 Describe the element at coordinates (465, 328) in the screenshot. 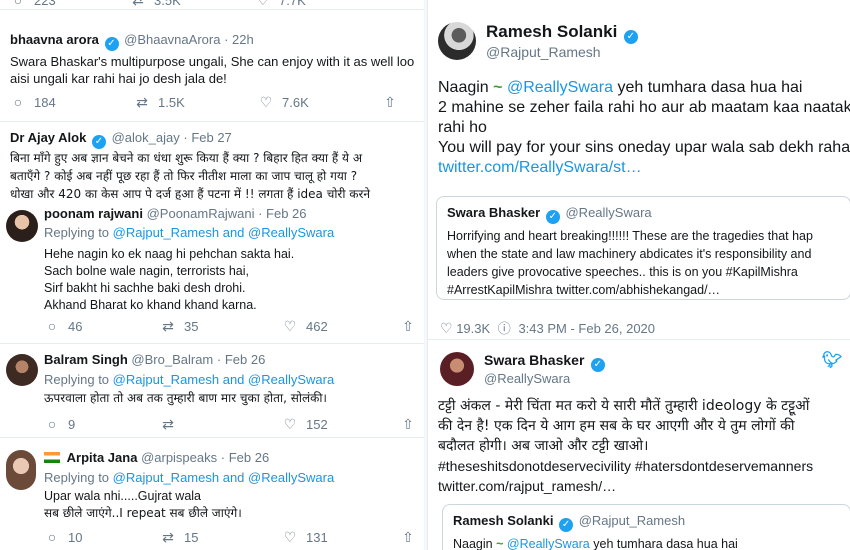

I see `like-action: ♡ 19.3K` at that location.